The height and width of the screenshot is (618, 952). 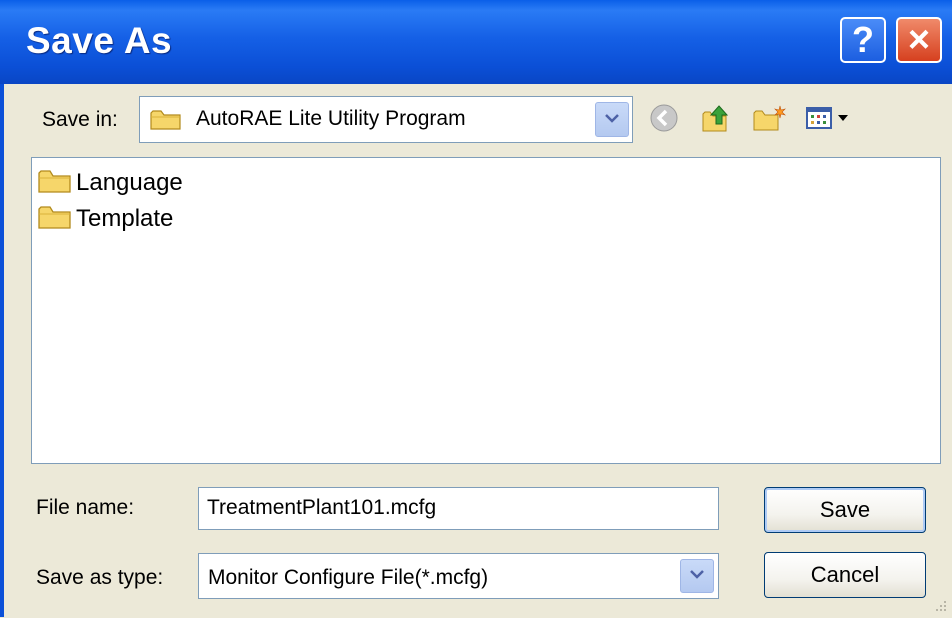 I want to click on file-name-label: File name:, so click(x=85, y=507).